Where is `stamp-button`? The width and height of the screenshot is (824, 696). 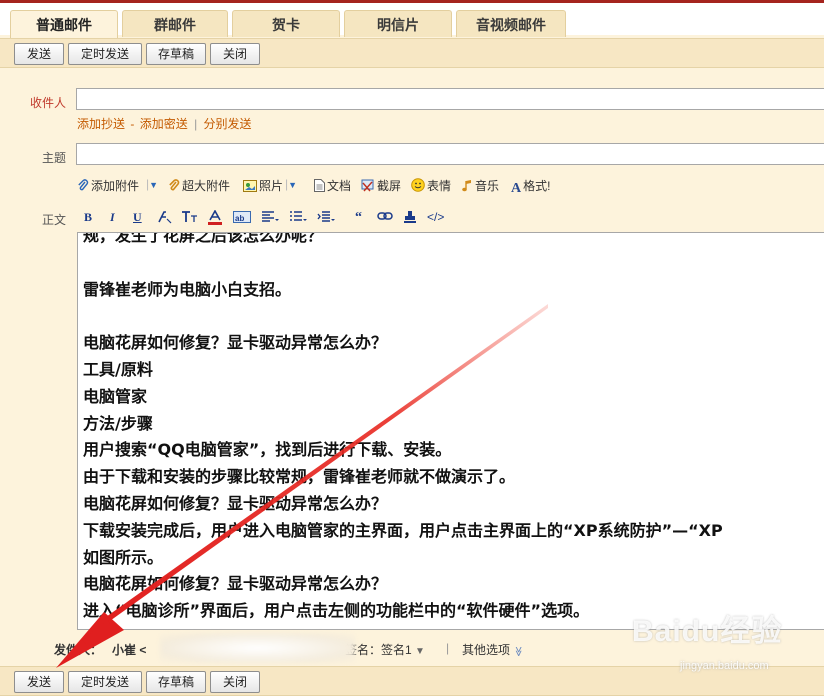
stamp-button is located at coordinates (410, 219).